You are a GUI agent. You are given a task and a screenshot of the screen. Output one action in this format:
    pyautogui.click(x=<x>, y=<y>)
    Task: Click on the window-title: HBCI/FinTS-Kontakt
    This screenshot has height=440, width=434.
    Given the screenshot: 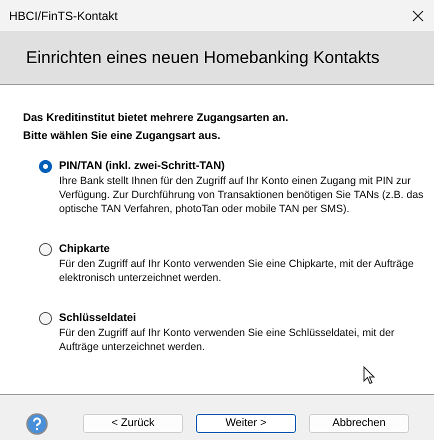 What is the action you would take?
    pyautogui.click(x=63, y=16)
    